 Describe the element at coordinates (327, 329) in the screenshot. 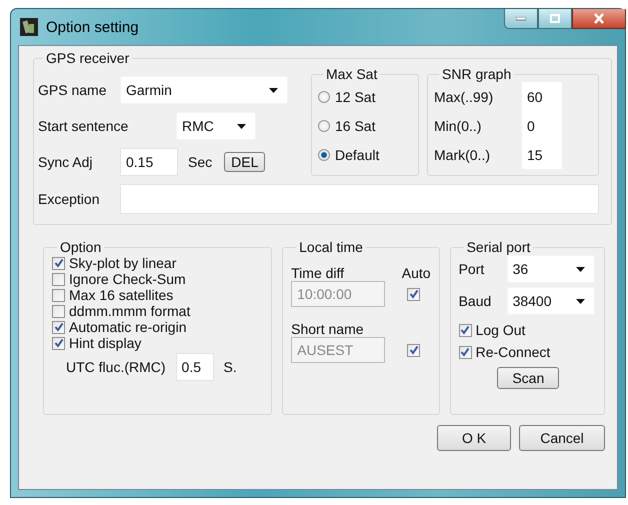

I see `field-label: Short name` at that location.